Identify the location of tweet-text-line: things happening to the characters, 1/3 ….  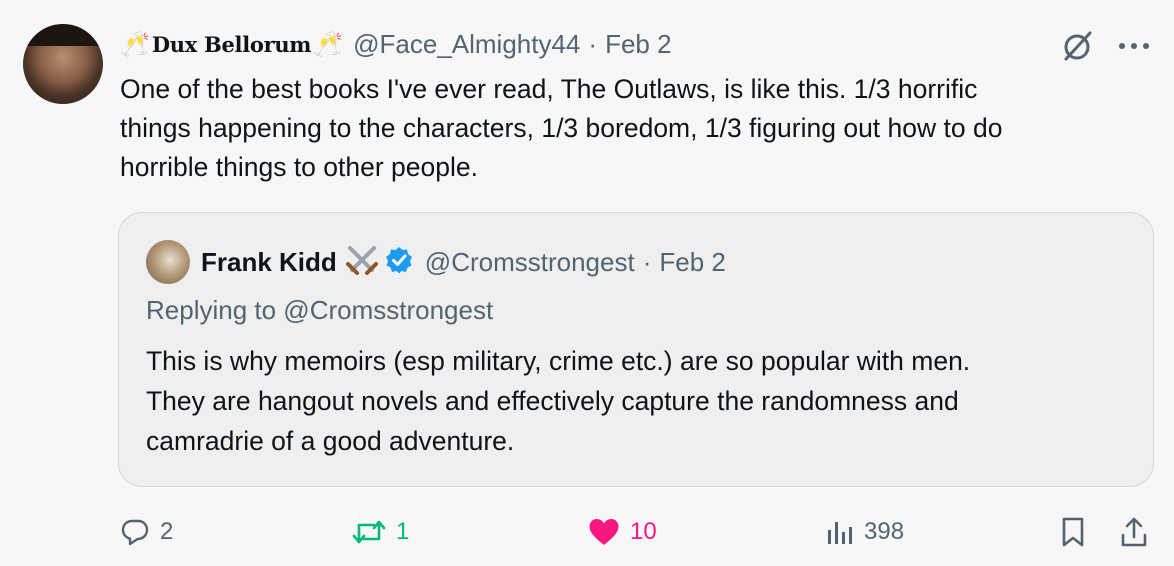
(561, 128).